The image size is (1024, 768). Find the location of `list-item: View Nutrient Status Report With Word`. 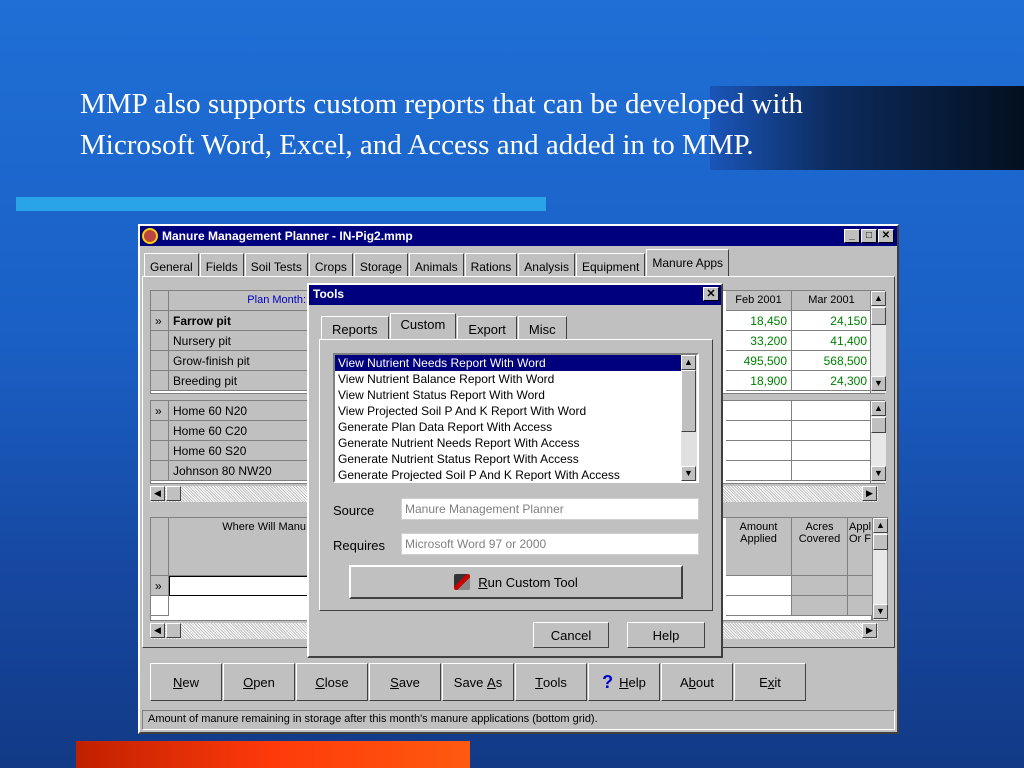

list-item: View Nutrient Status Report With Word is located at coordinates (508, 395).